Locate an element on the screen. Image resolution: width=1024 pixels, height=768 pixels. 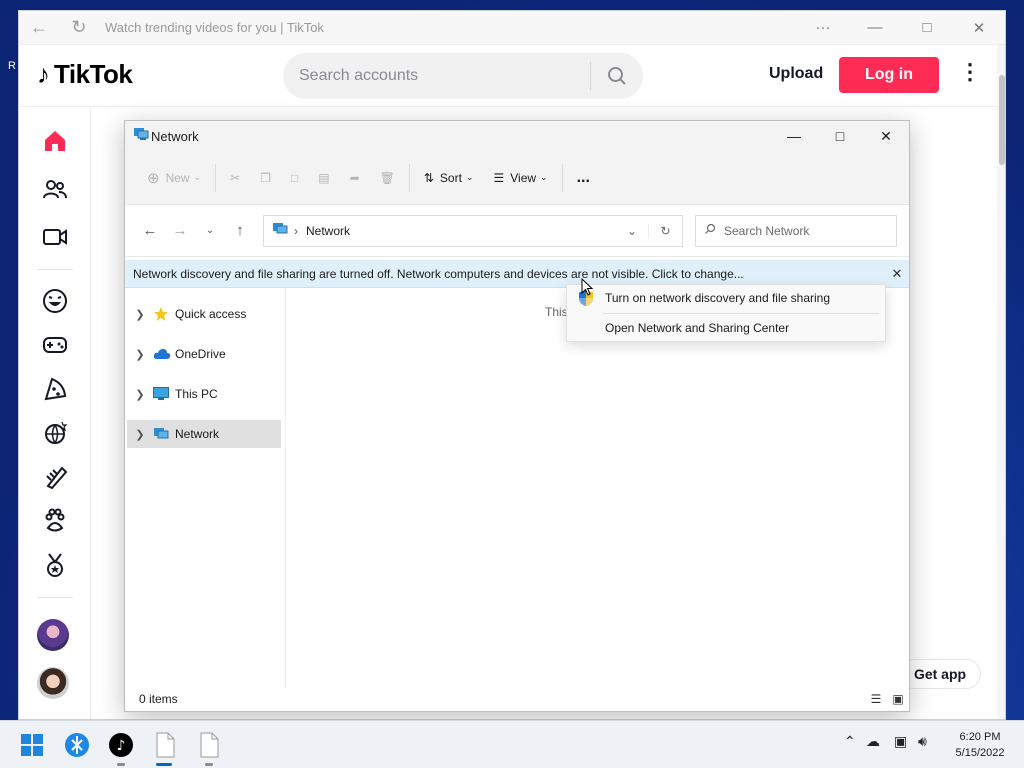
home-icon is located at coordinates (55, 141).